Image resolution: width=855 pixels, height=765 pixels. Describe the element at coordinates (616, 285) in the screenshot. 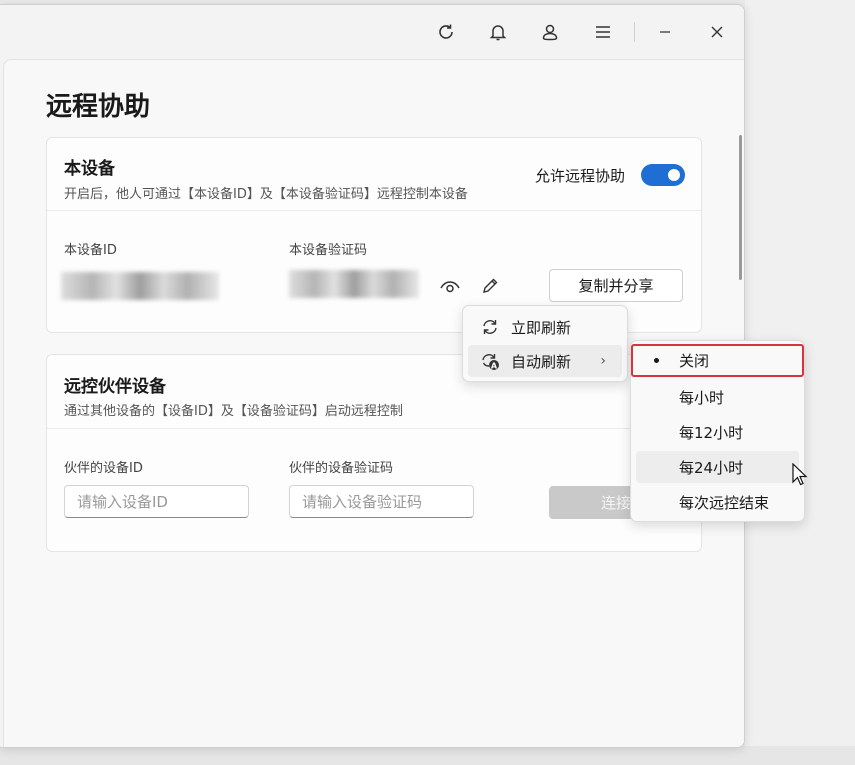

I see `copy-share-button: 复制并分享` at that location.